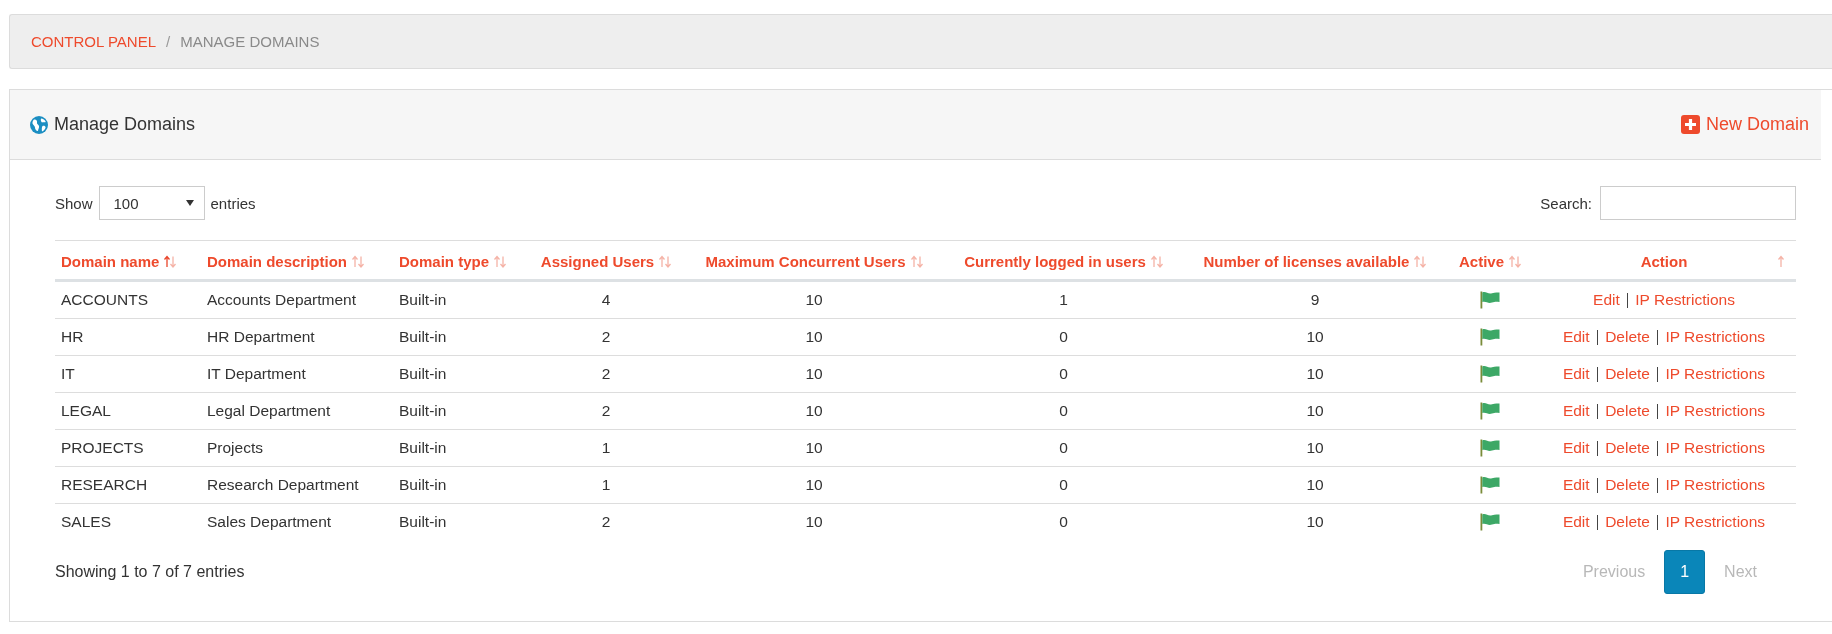 The image size is (1832, 634). What do you see at coordinates (110, 261) in the screenshot?
I see `column-header: Domain name` at bounding box center [110, 261].